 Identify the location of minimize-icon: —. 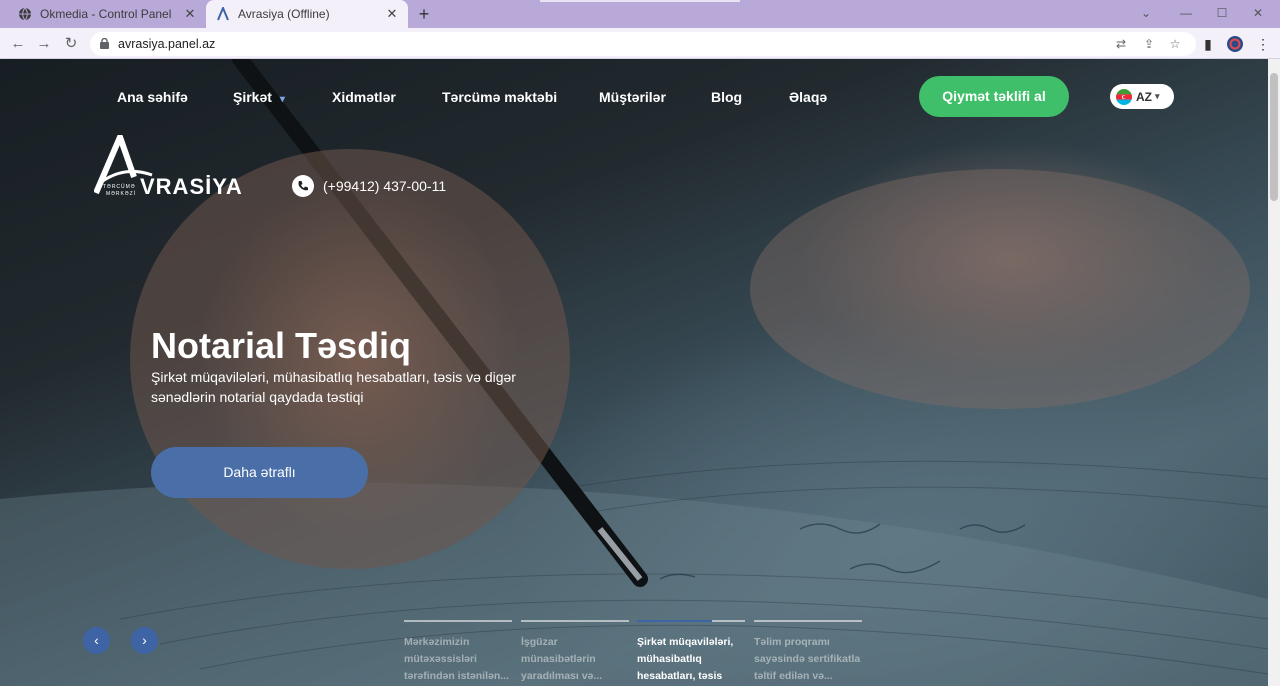
(1186, 14).